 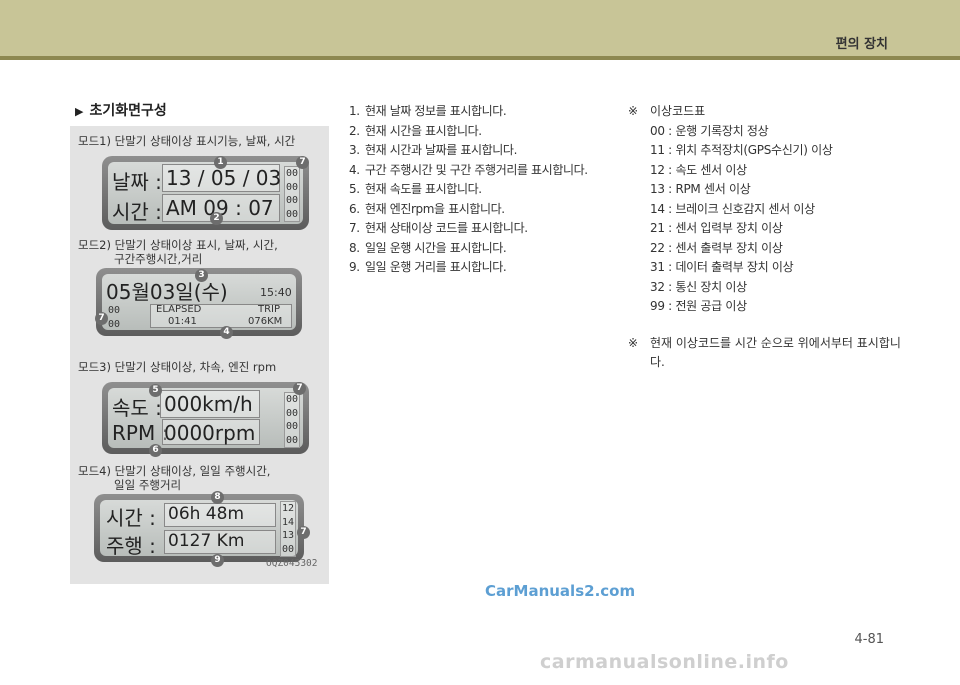 I want to click on callout-badge: 4, so click(x=226, y=332).